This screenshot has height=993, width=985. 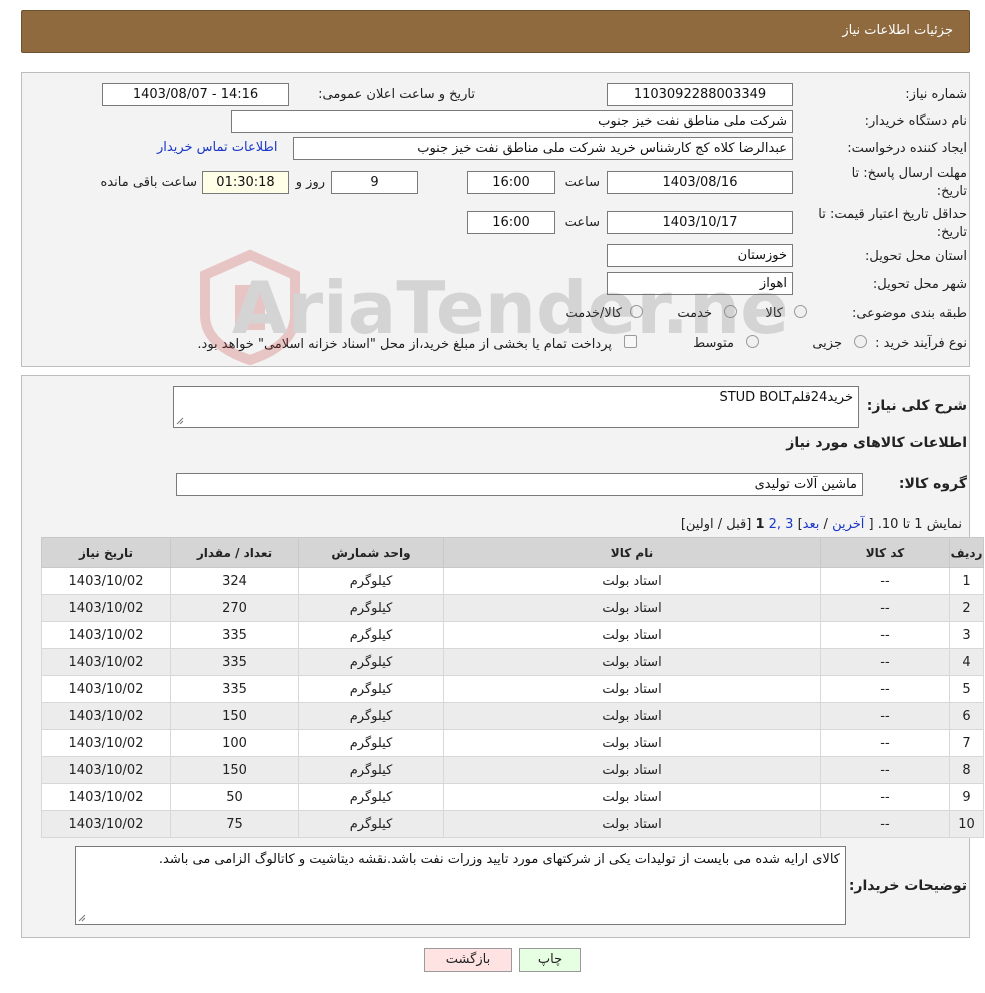 What do you see at coordinates (921, 343) in the screenshot?
I see `process-label: نوع فرآیند خرید :` at bounding box center [921, 343].